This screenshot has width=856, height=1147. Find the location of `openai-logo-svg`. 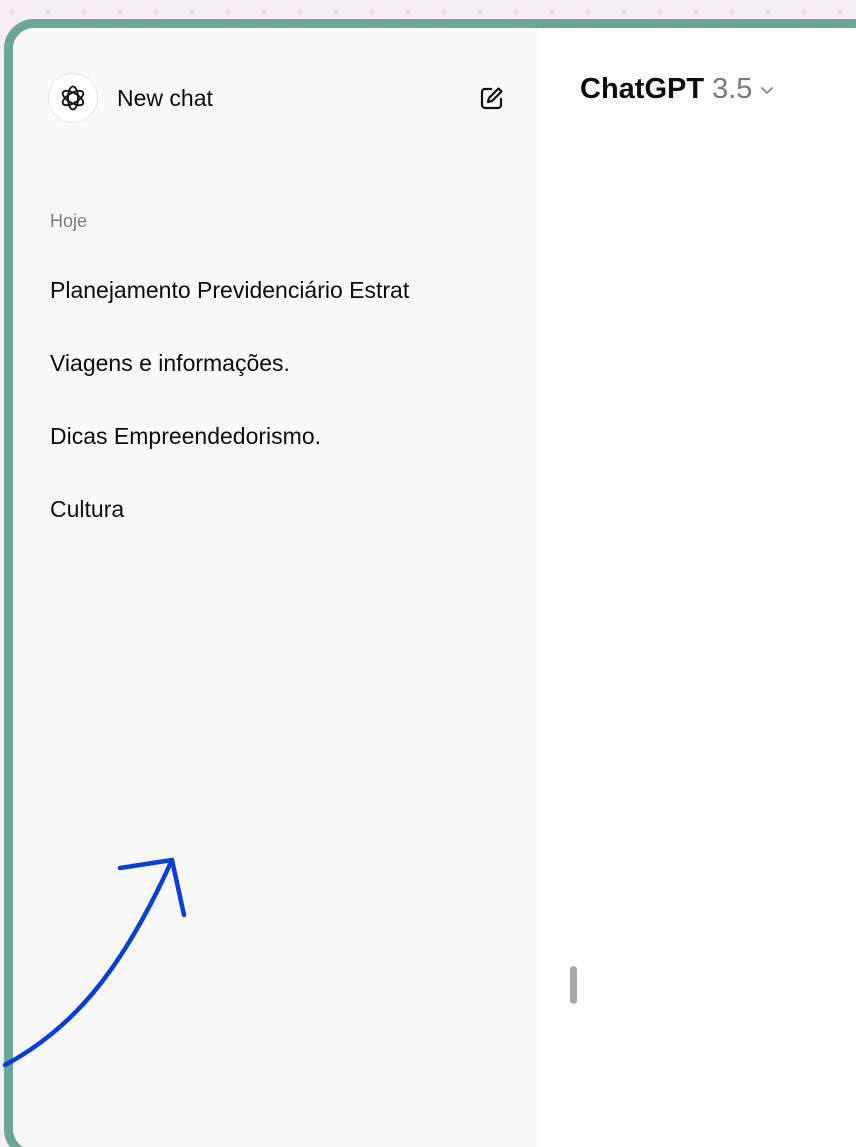

openai-logo-svg is located at coordinates (73, 98).